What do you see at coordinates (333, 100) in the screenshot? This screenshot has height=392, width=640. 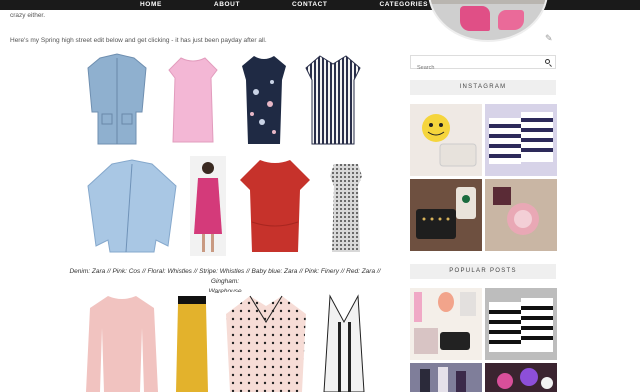 I see `product-image-stripe-dress` at bounding box center [333, 100].